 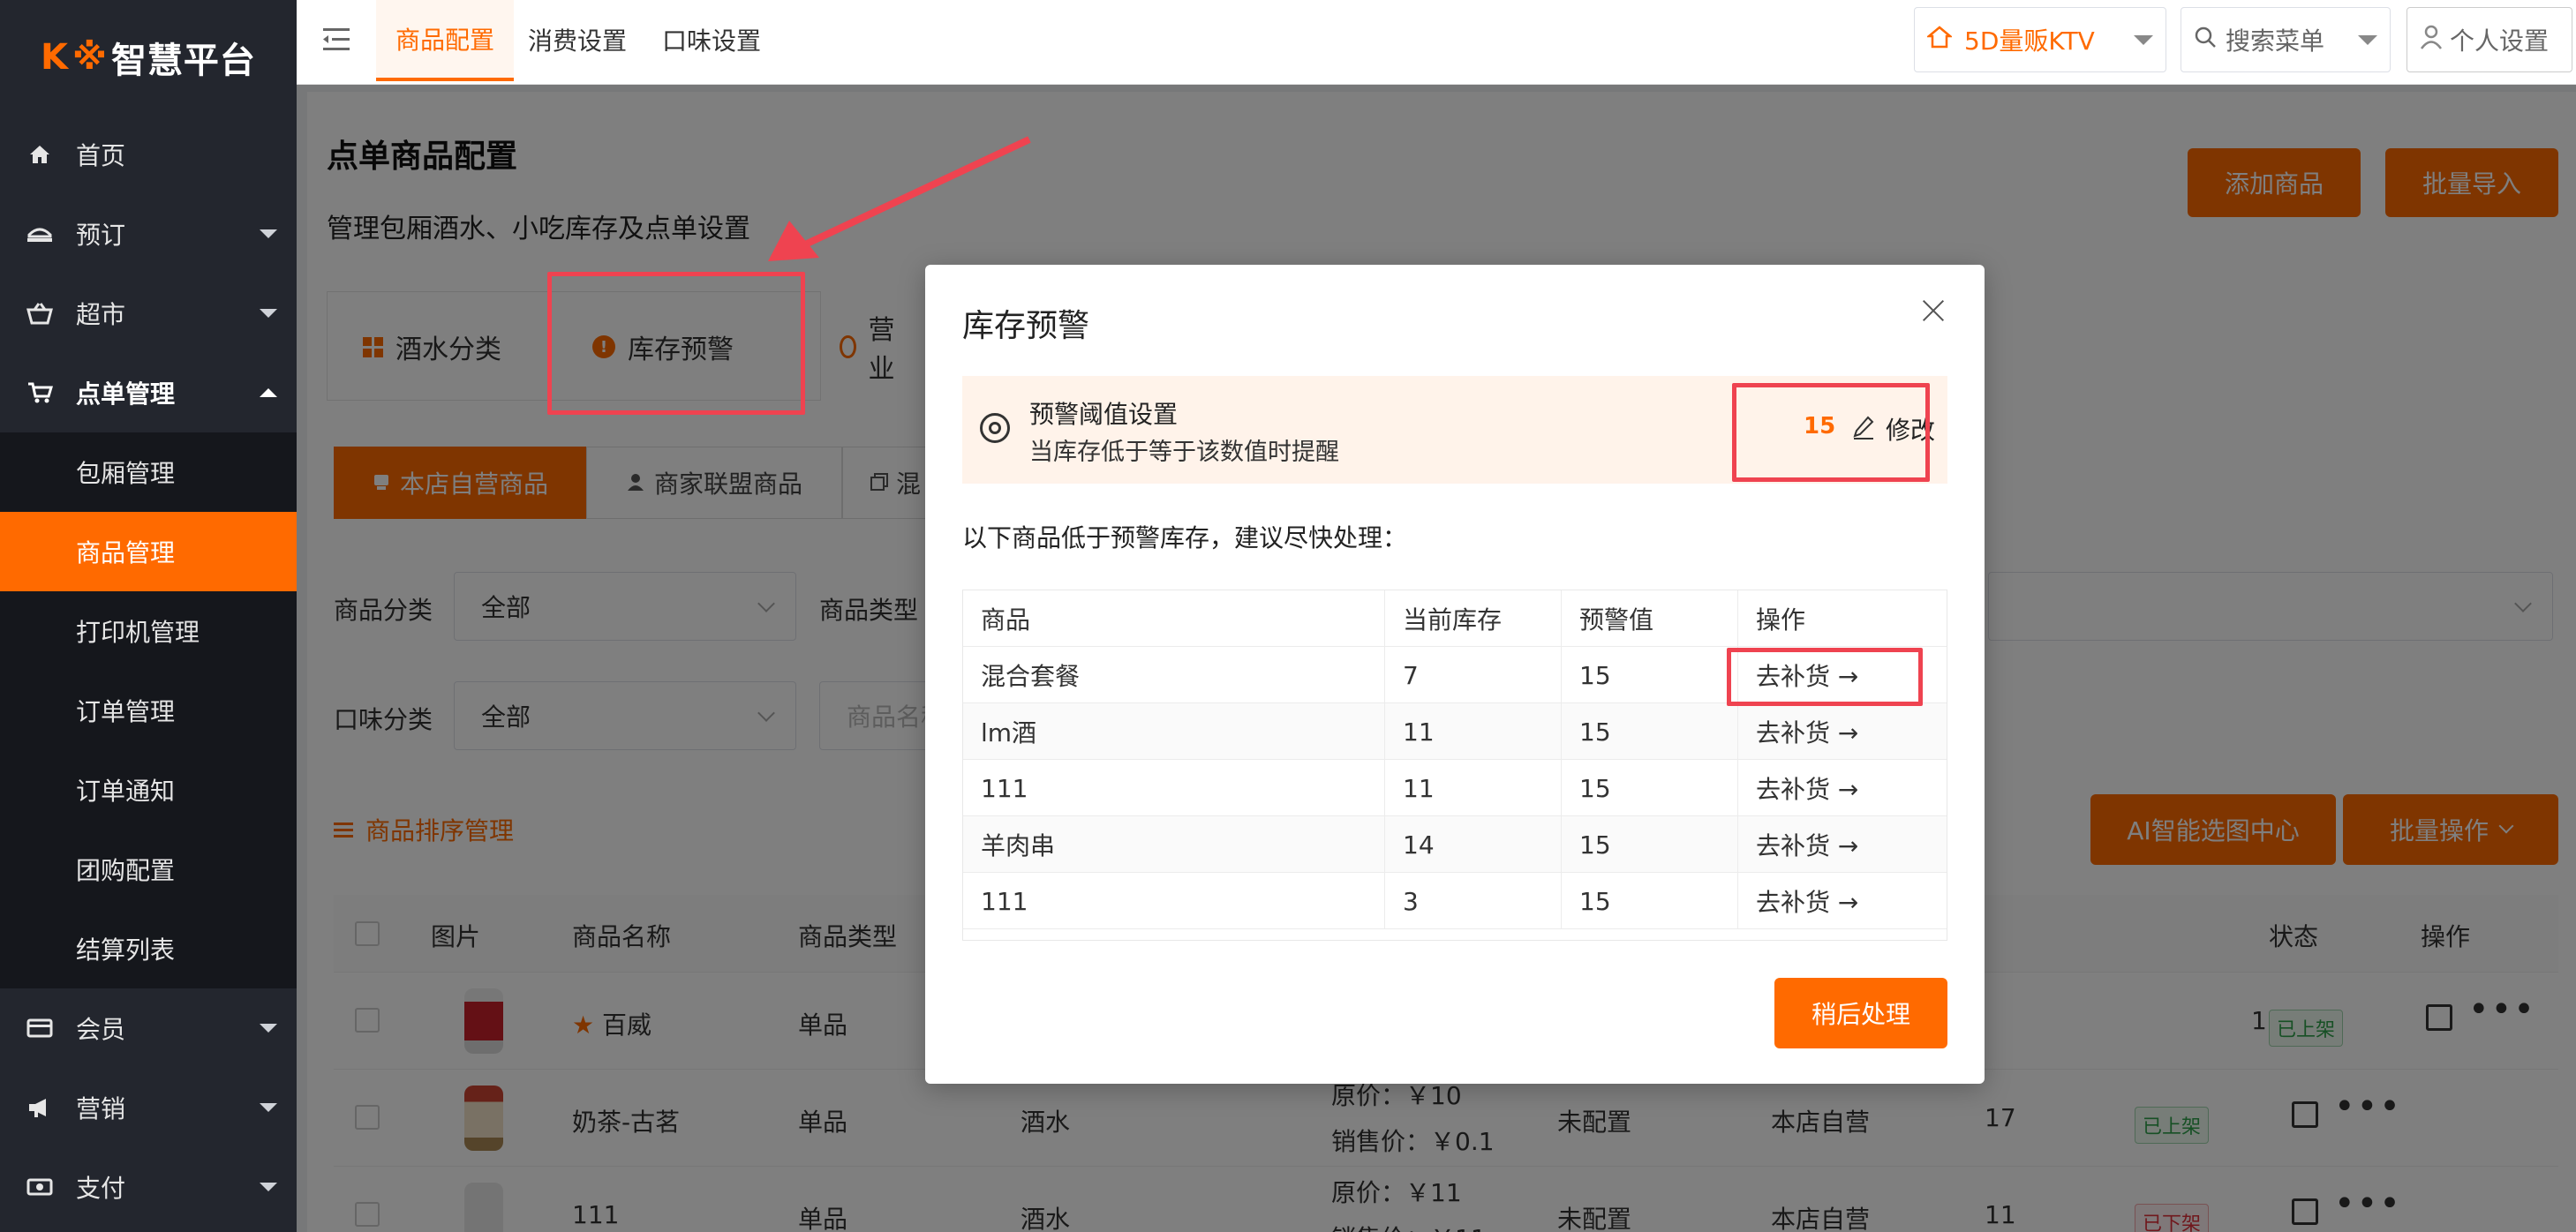 What do you see at coordinates (183, 61) in the screenshot?
I see `logo-text: 智慧平台` at bounding box center [183, 61].